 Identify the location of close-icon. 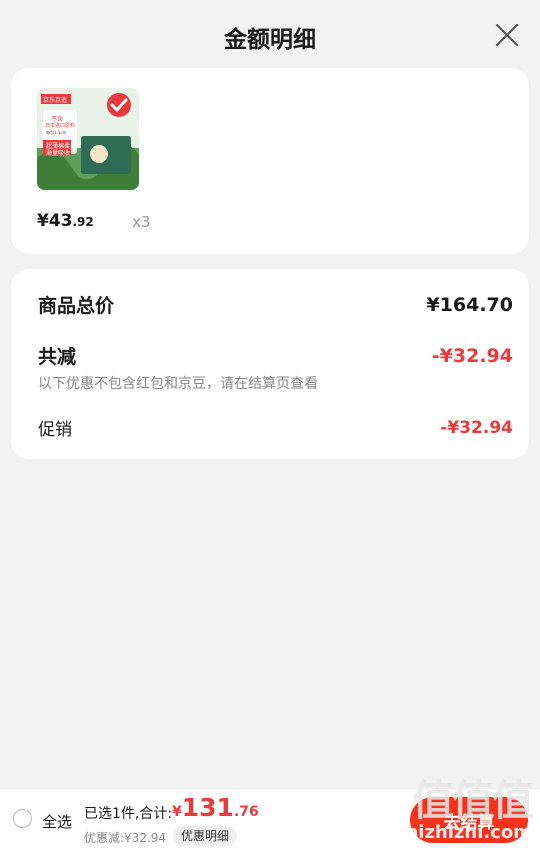
(507, 35).